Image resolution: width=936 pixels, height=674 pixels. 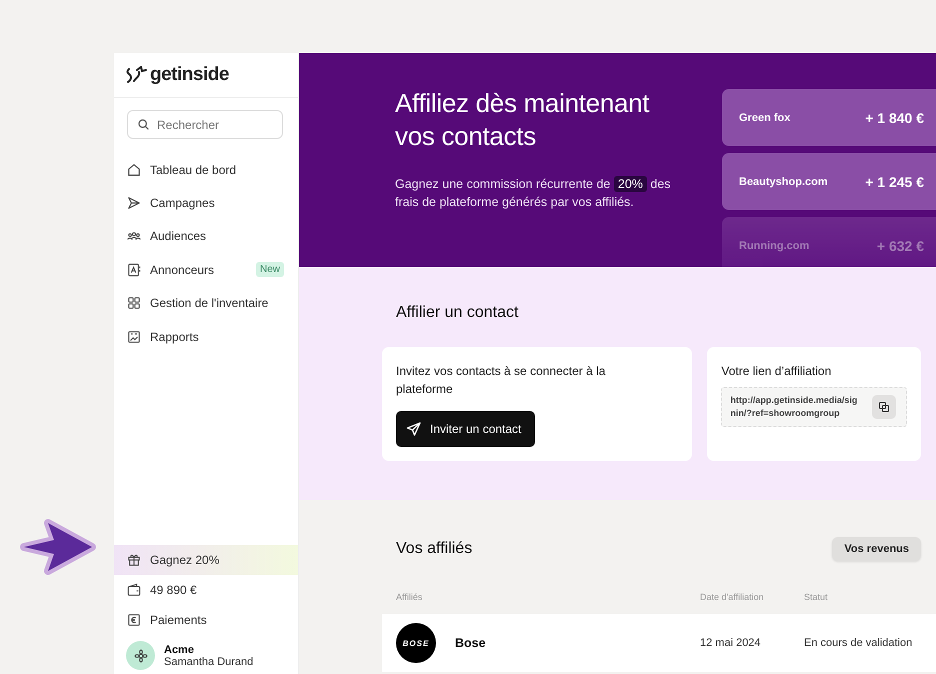 I want to click on logo-icon, so click(x=136, y=75).